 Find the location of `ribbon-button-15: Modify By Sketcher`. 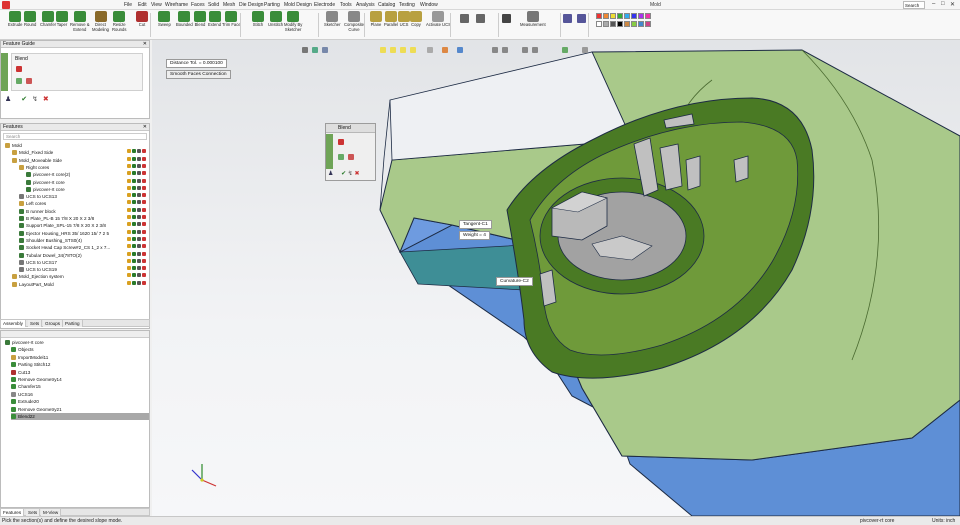

ribbon-button-15: Modify By Sketcher is located at coordinates (293, 25).